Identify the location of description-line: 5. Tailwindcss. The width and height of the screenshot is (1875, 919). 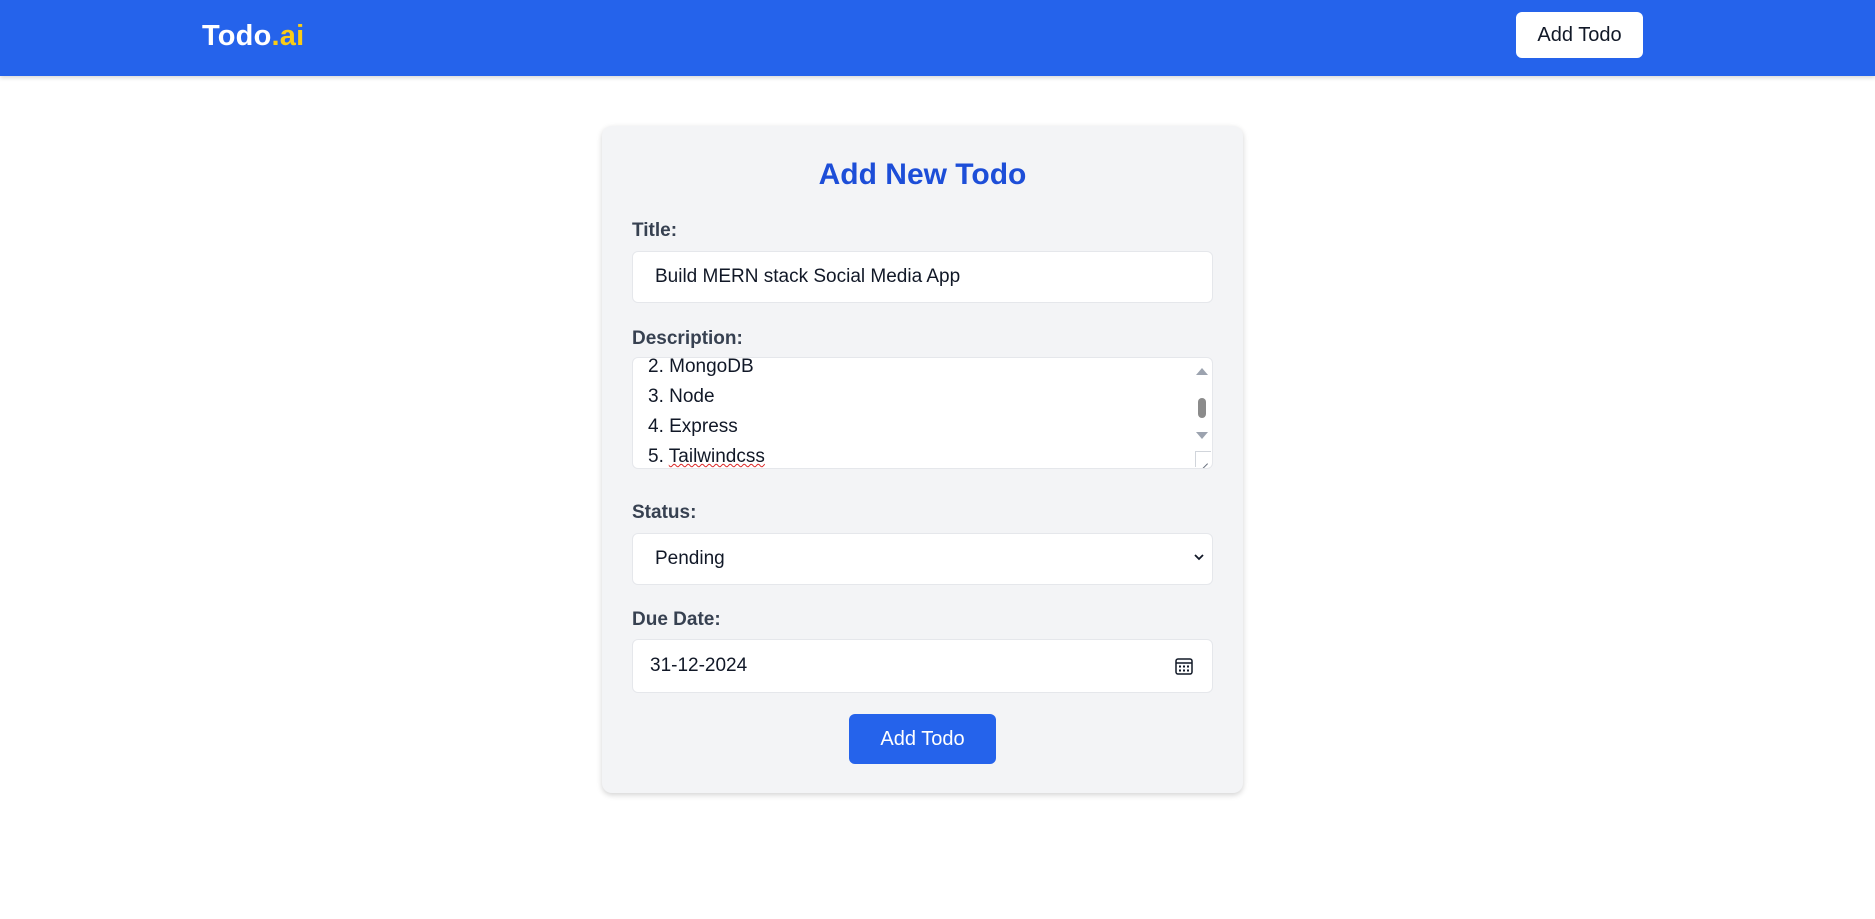
(706, 456).